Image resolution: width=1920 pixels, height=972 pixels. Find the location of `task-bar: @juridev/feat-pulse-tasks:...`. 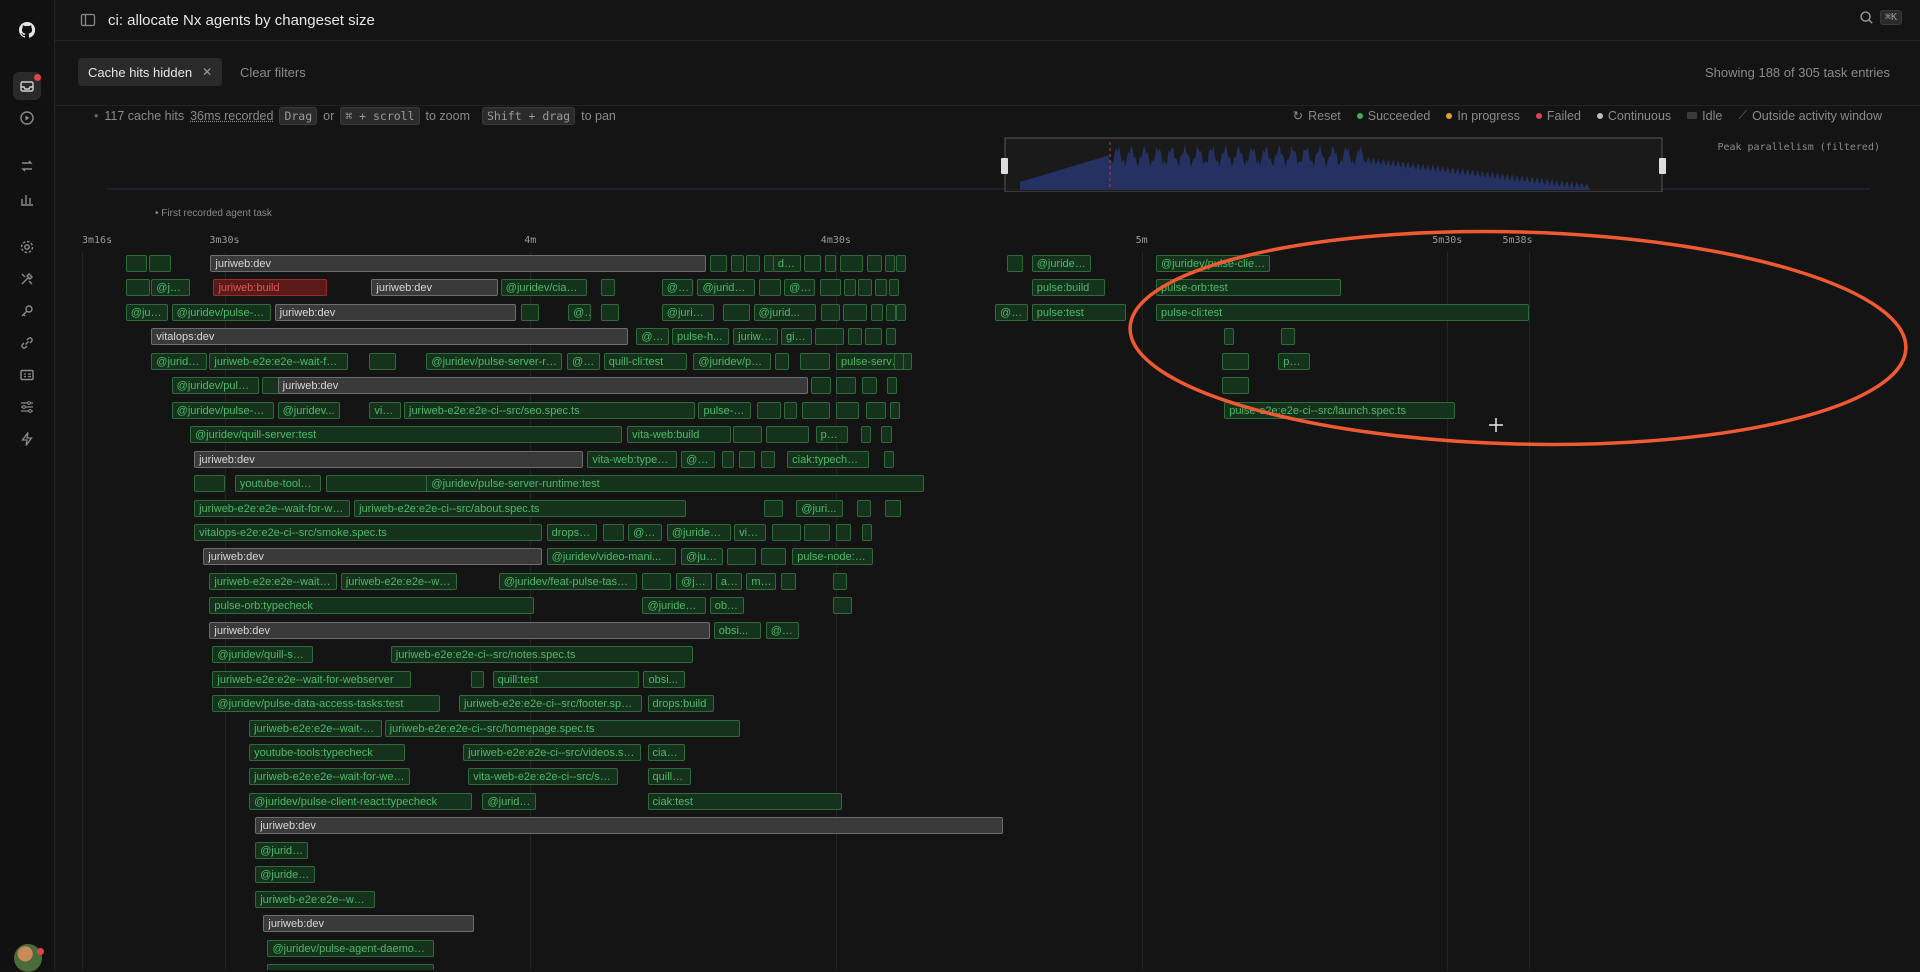

task-bar: @juridev/feat-pulse-tasks:... is located at coordinates (568, 581).